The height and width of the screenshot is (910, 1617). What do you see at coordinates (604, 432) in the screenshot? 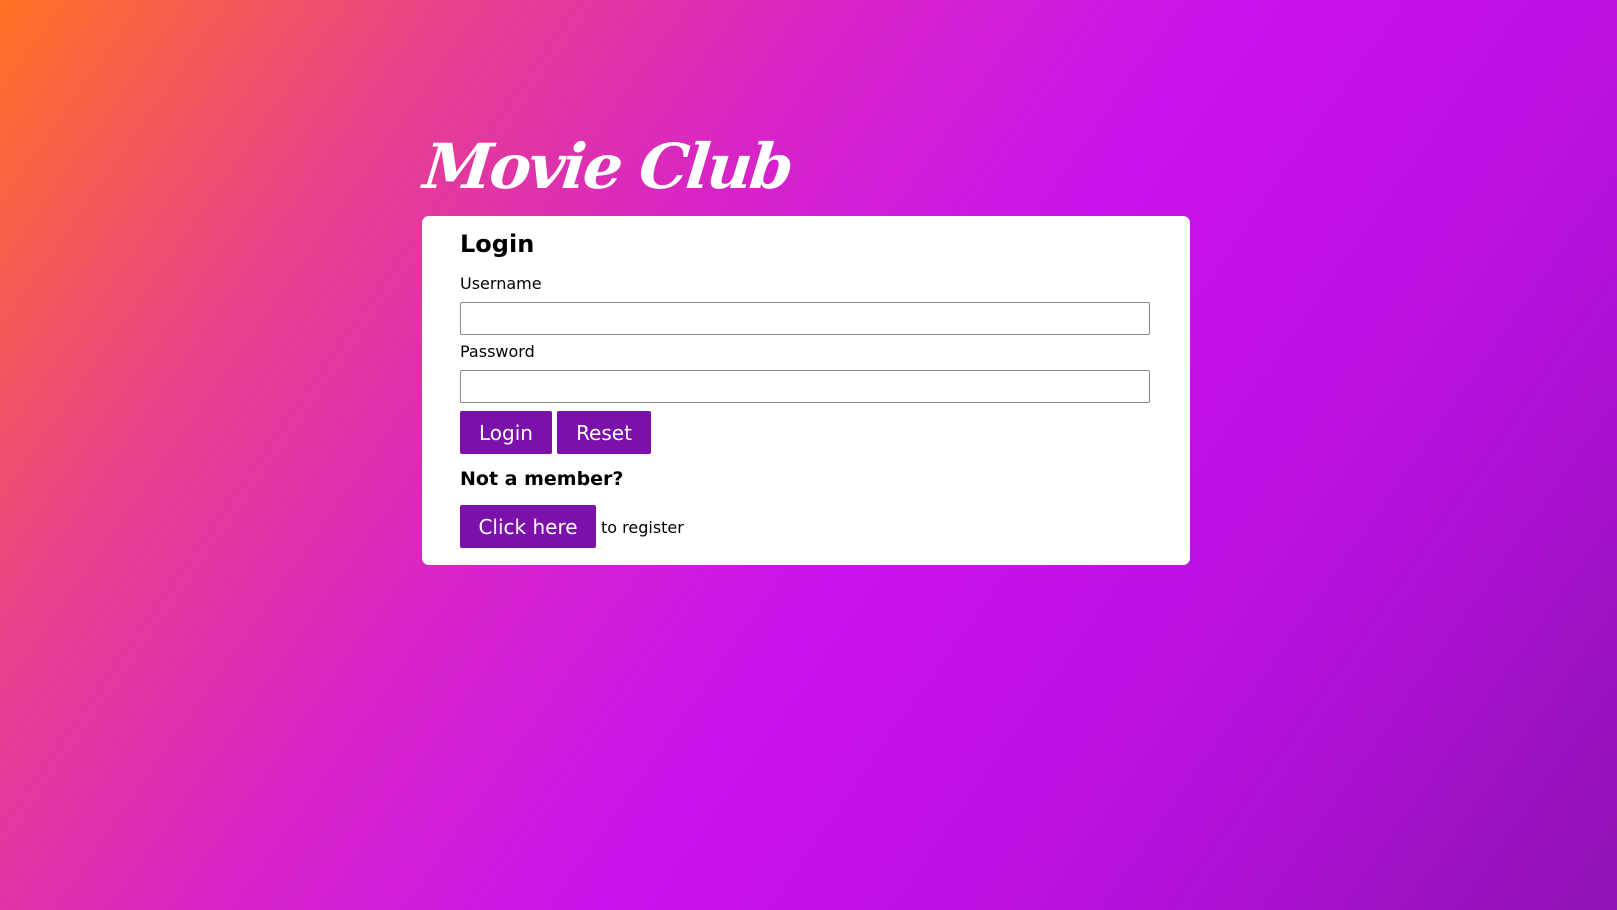
I see `reset-button: Reset` at bounding box center [604, 432].